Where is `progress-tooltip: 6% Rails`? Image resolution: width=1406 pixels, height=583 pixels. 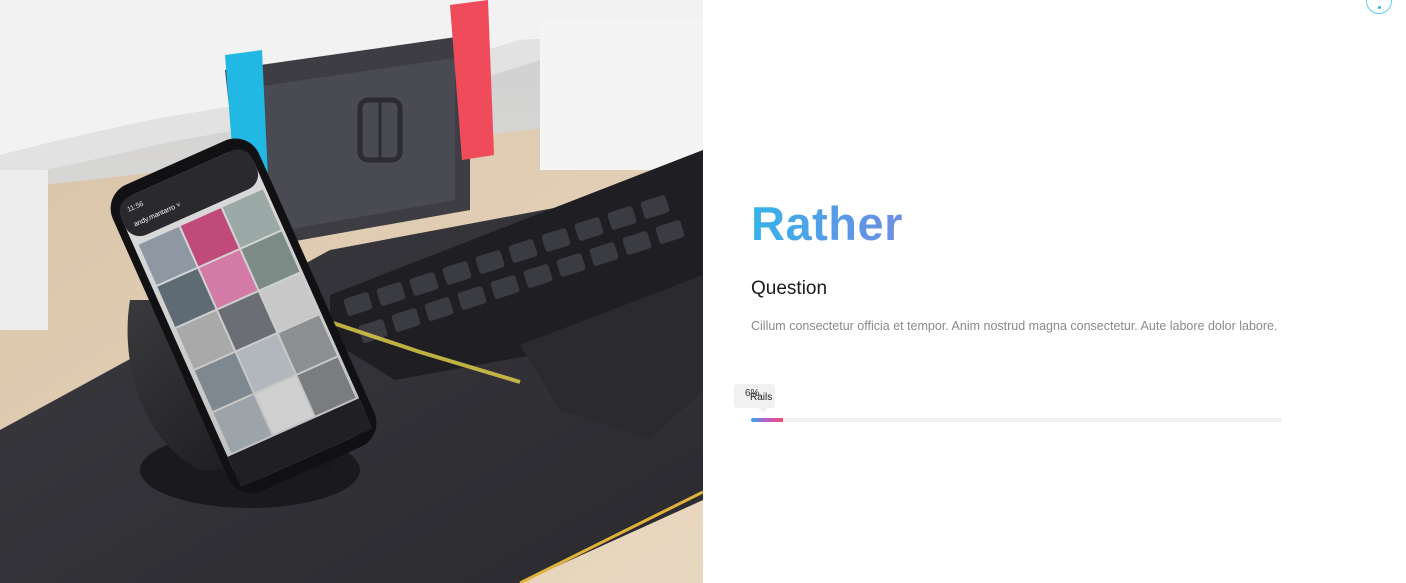 progress-tooltip: 6% Rails is located at coordinates (754, 398).